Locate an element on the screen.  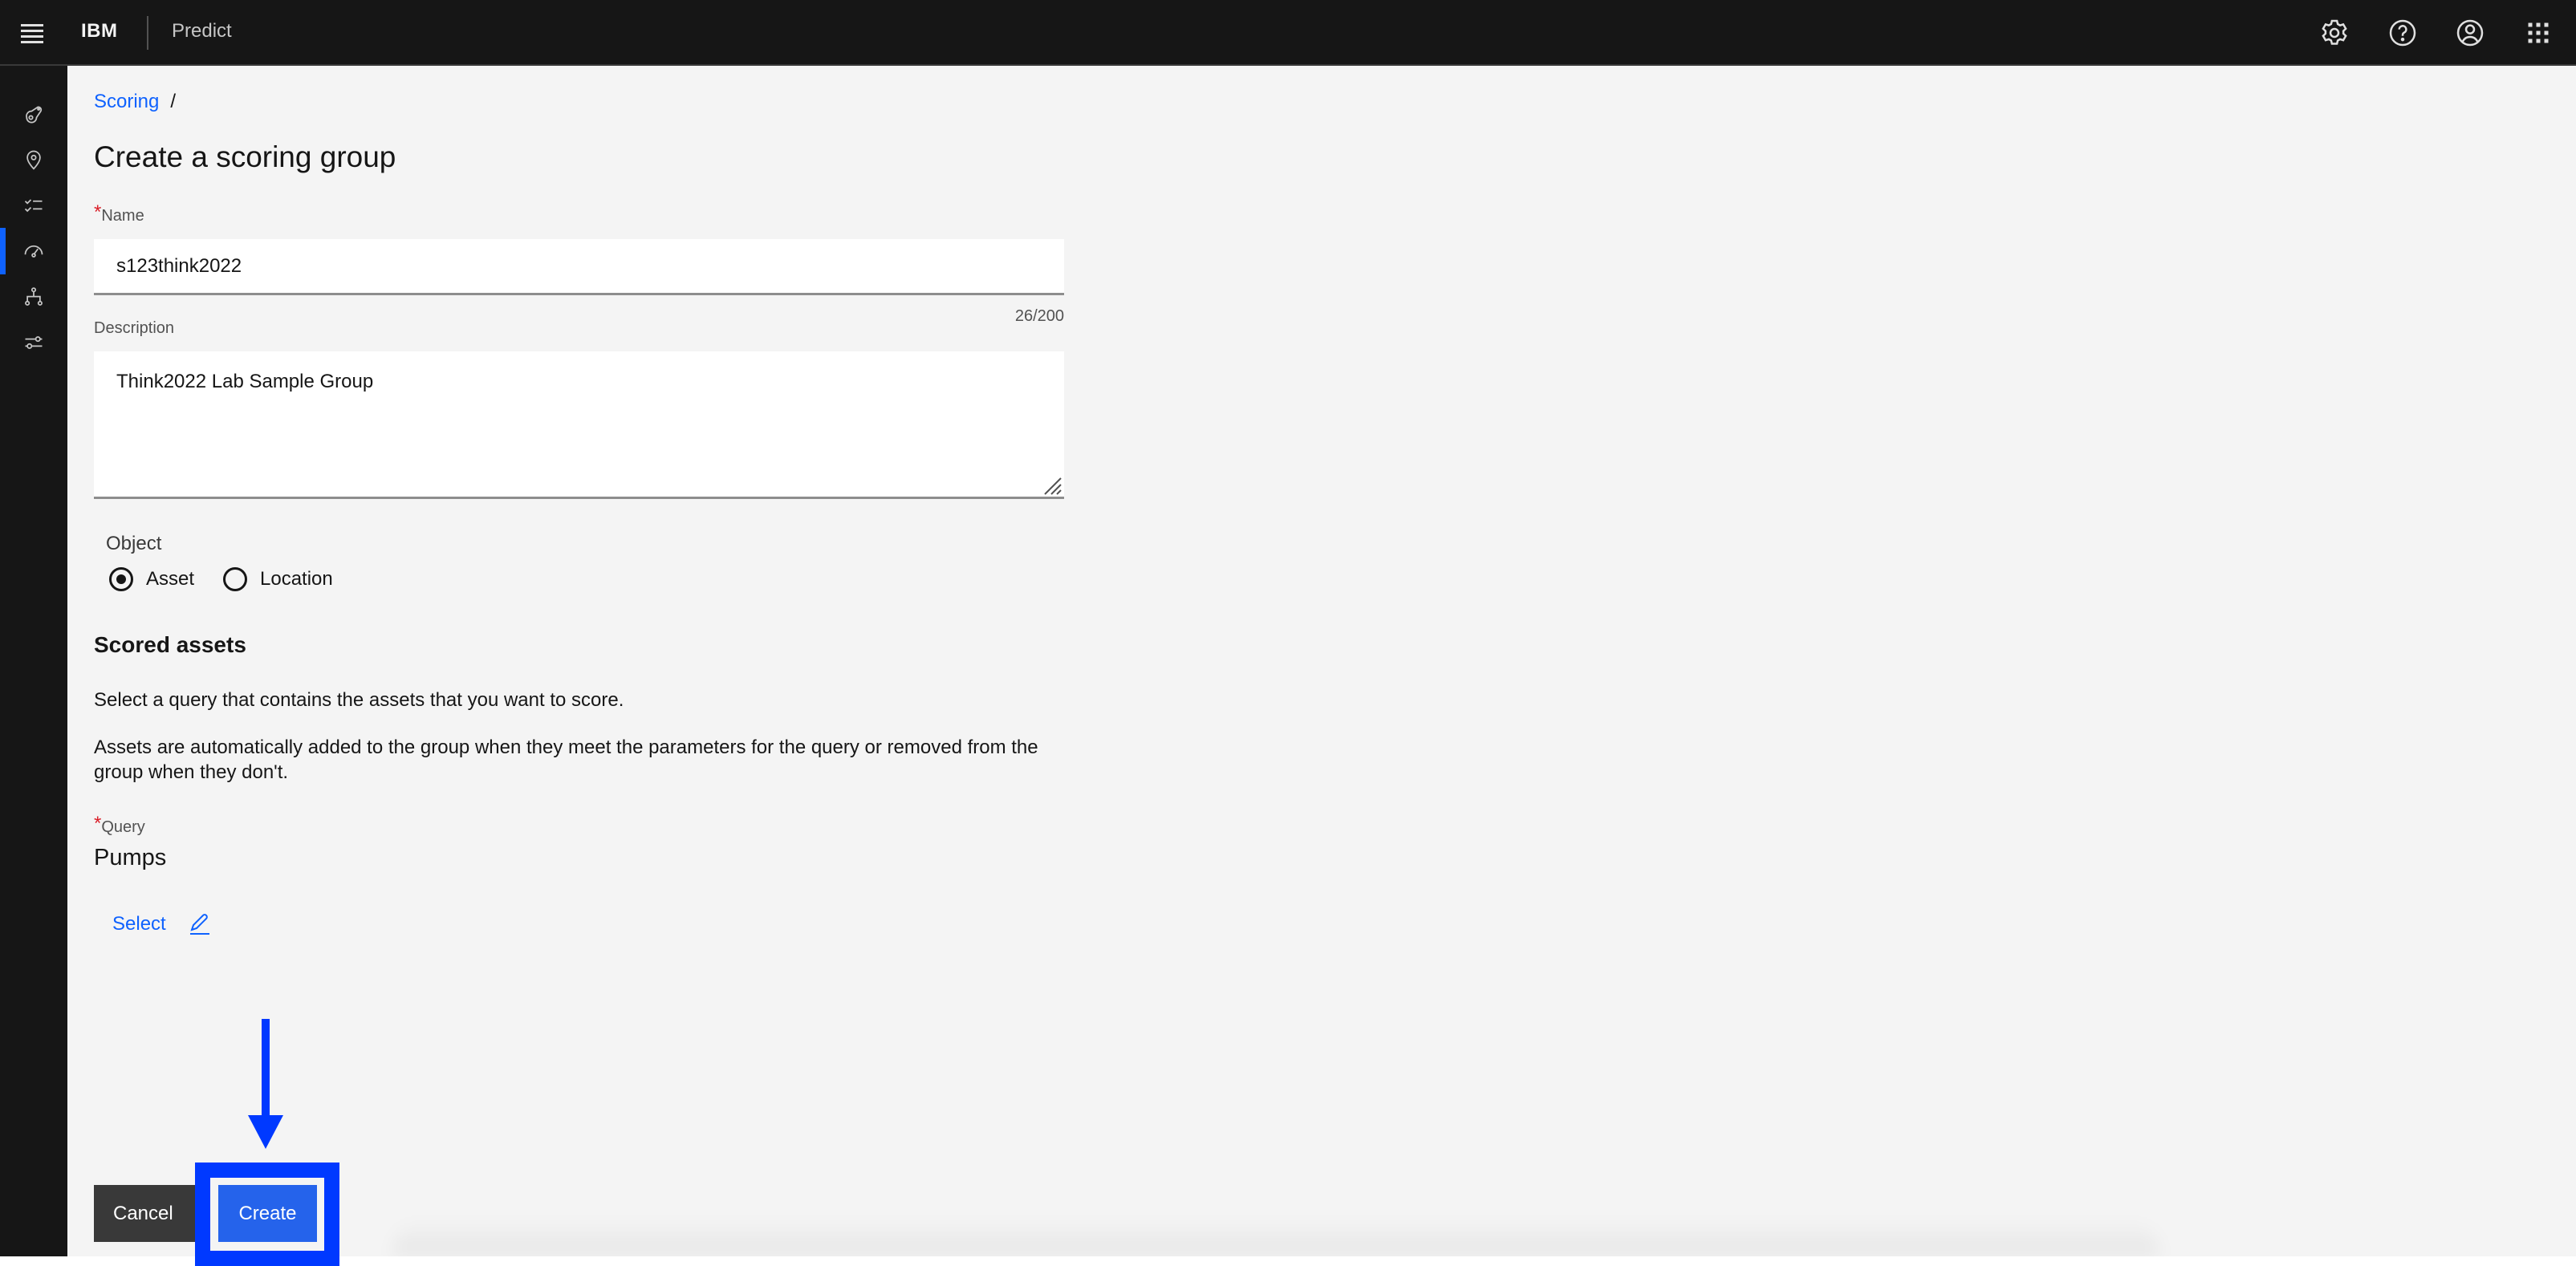
breadcrumb: Scoring / is located at coordinates (135, 102).